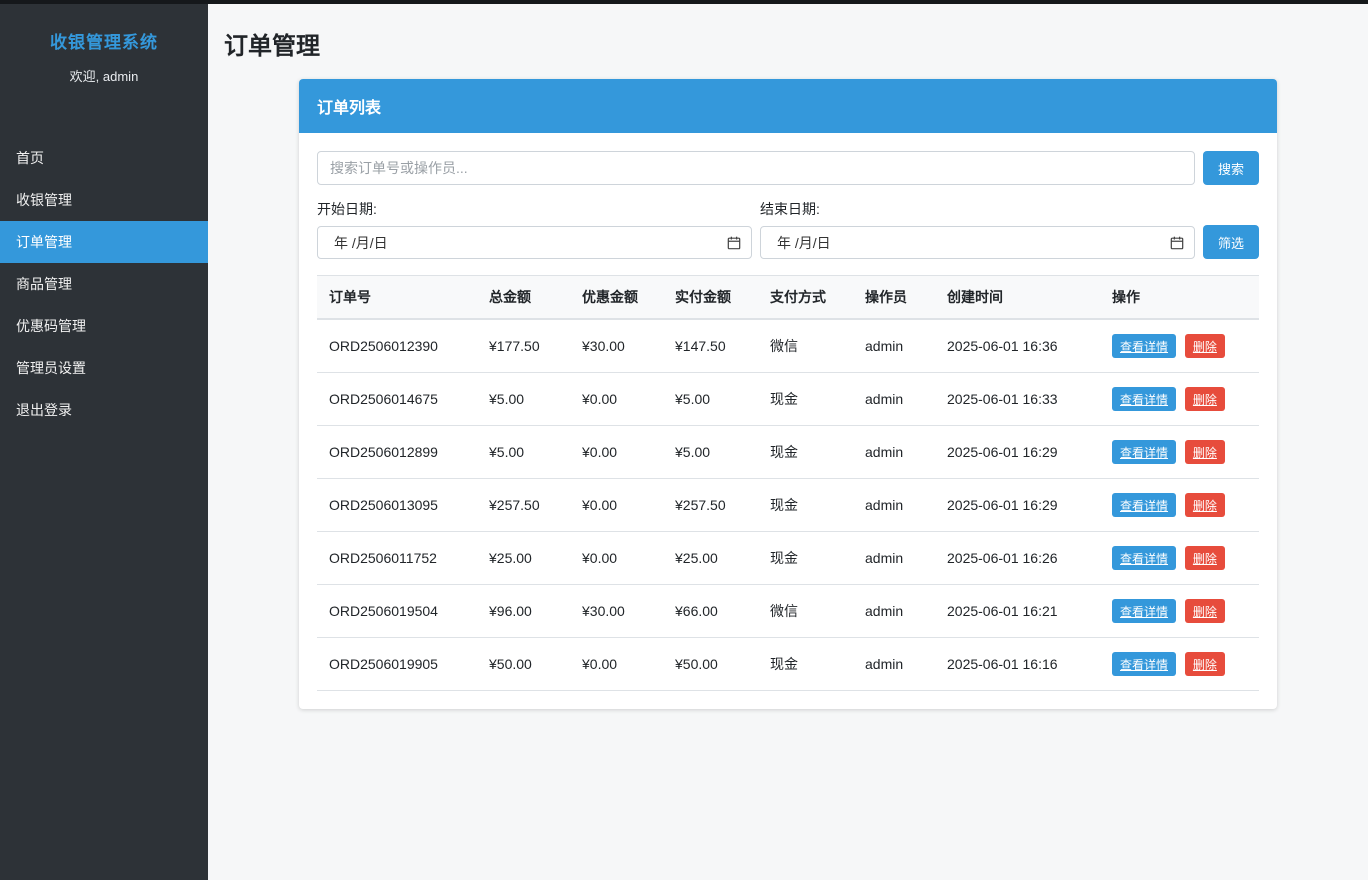 The image size is (1368, 880). I want to click on created-time-cell: 2025-06-01 16:36, so click(1017, 346).